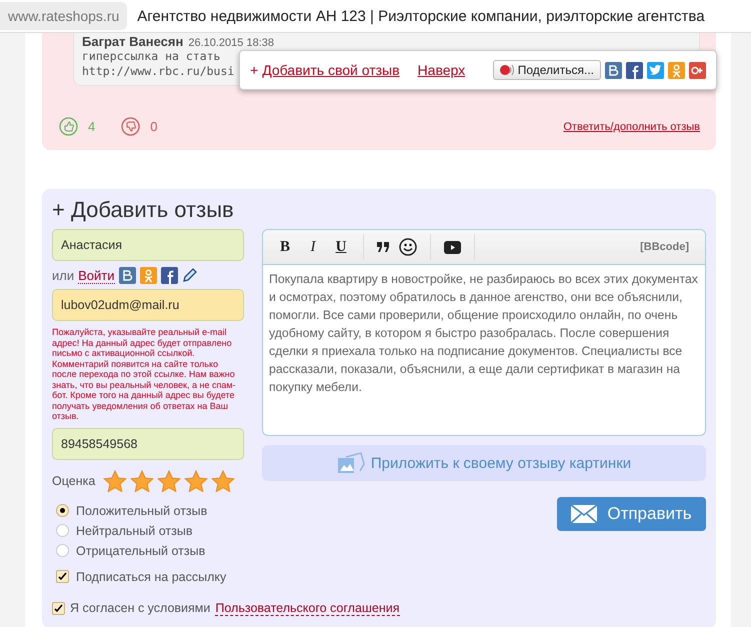  I want to click on speaker-icon, so click(507, 70).